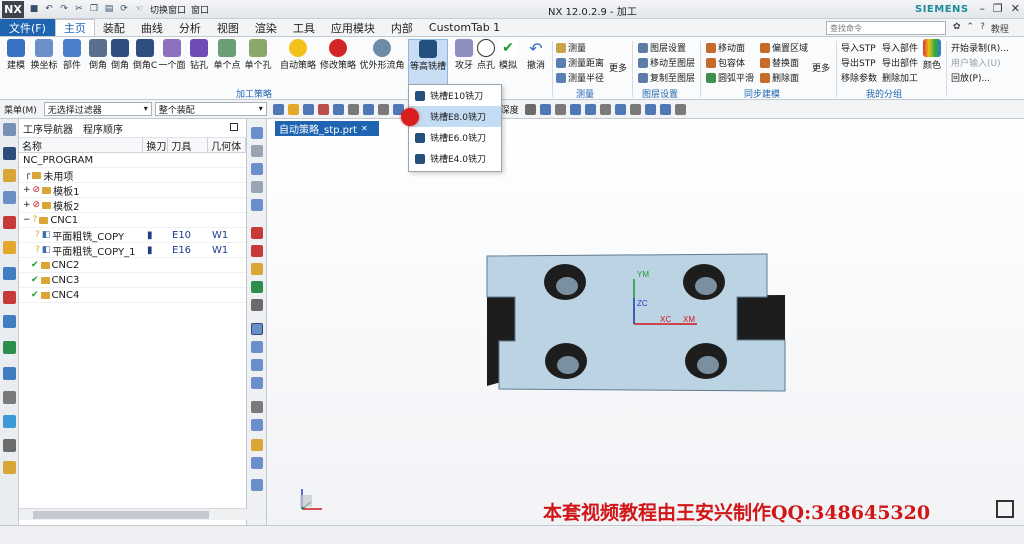 The height and width of the screenshot is (544, 1024). I want to click on assembly-nav-icon, so click(9, 197).